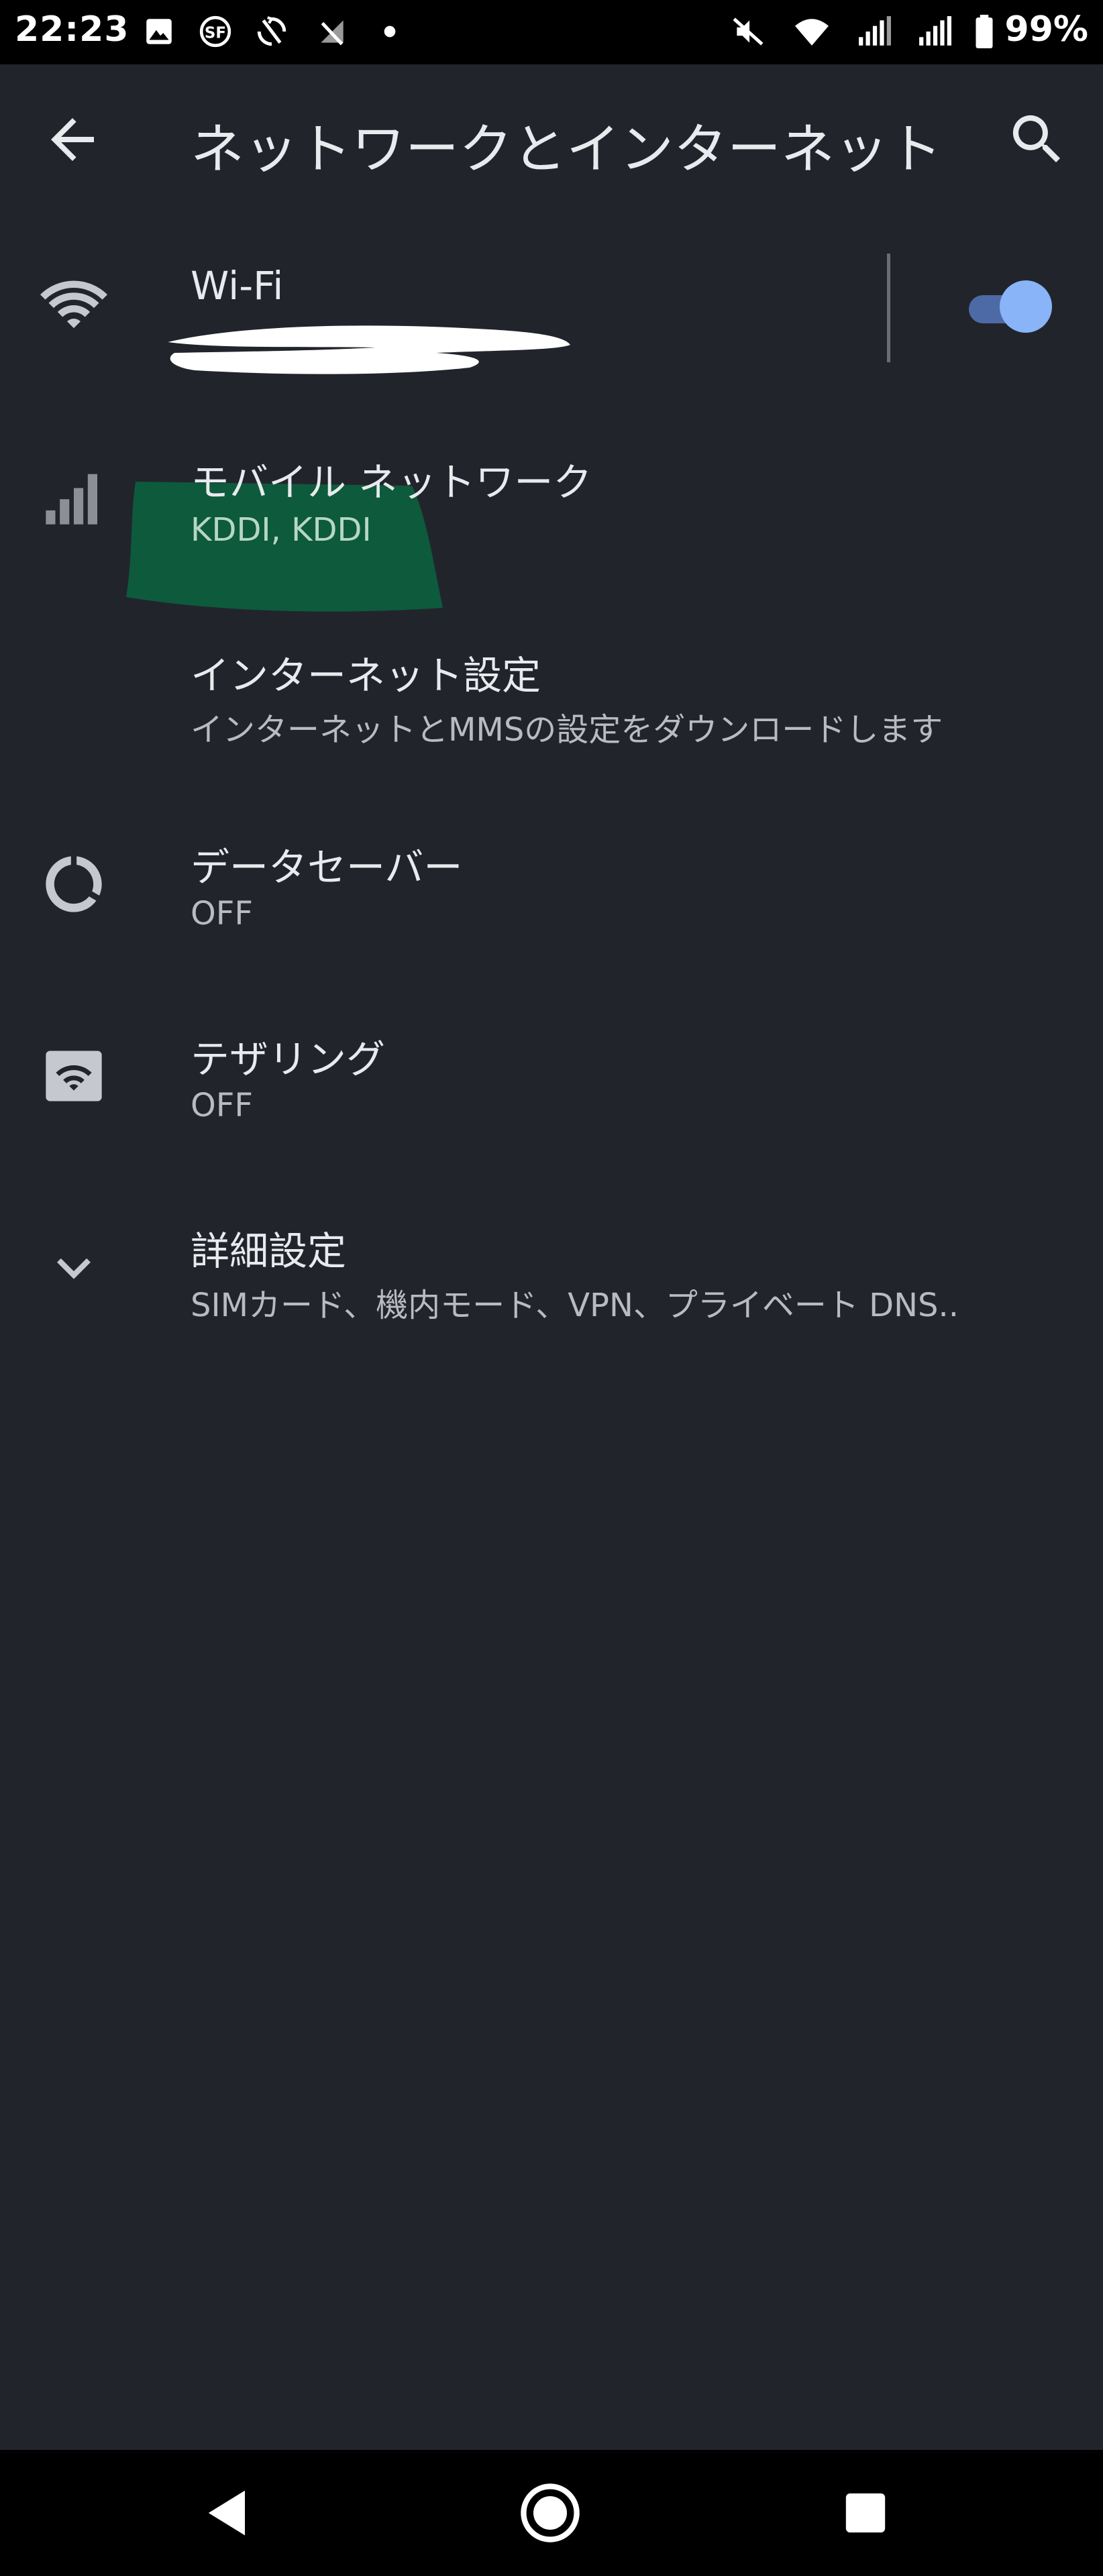 The image size is (1103, 2576). What do you see at coordinates (1046, 29) in the screenshot?
I see `battery-percent: 99%` at bounding box center [1046, 29].